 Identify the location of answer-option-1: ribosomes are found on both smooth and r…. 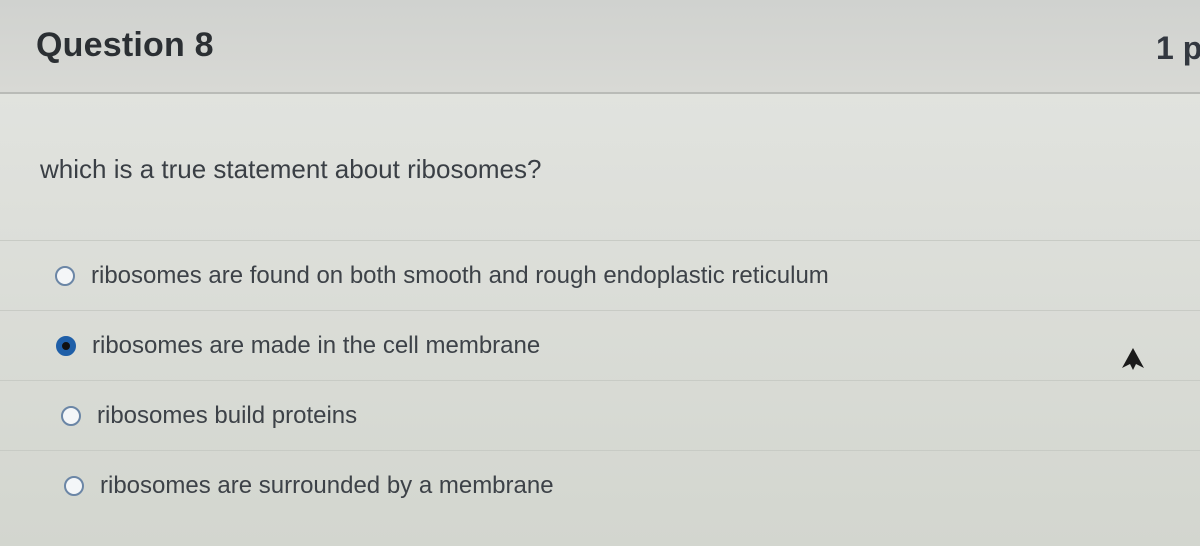
(600, 275).